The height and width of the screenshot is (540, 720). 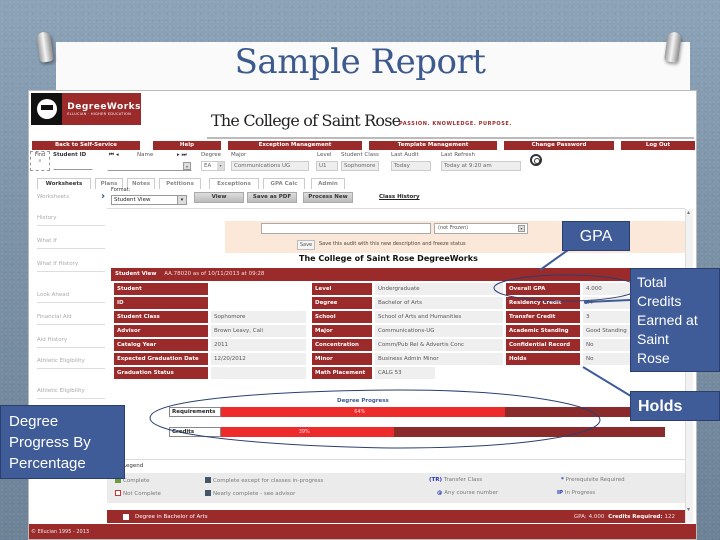 What do you see at coordinates (559, 145) in the screenshot?
I see `change-password-button: Change Password` at bounding box center [559, 145].